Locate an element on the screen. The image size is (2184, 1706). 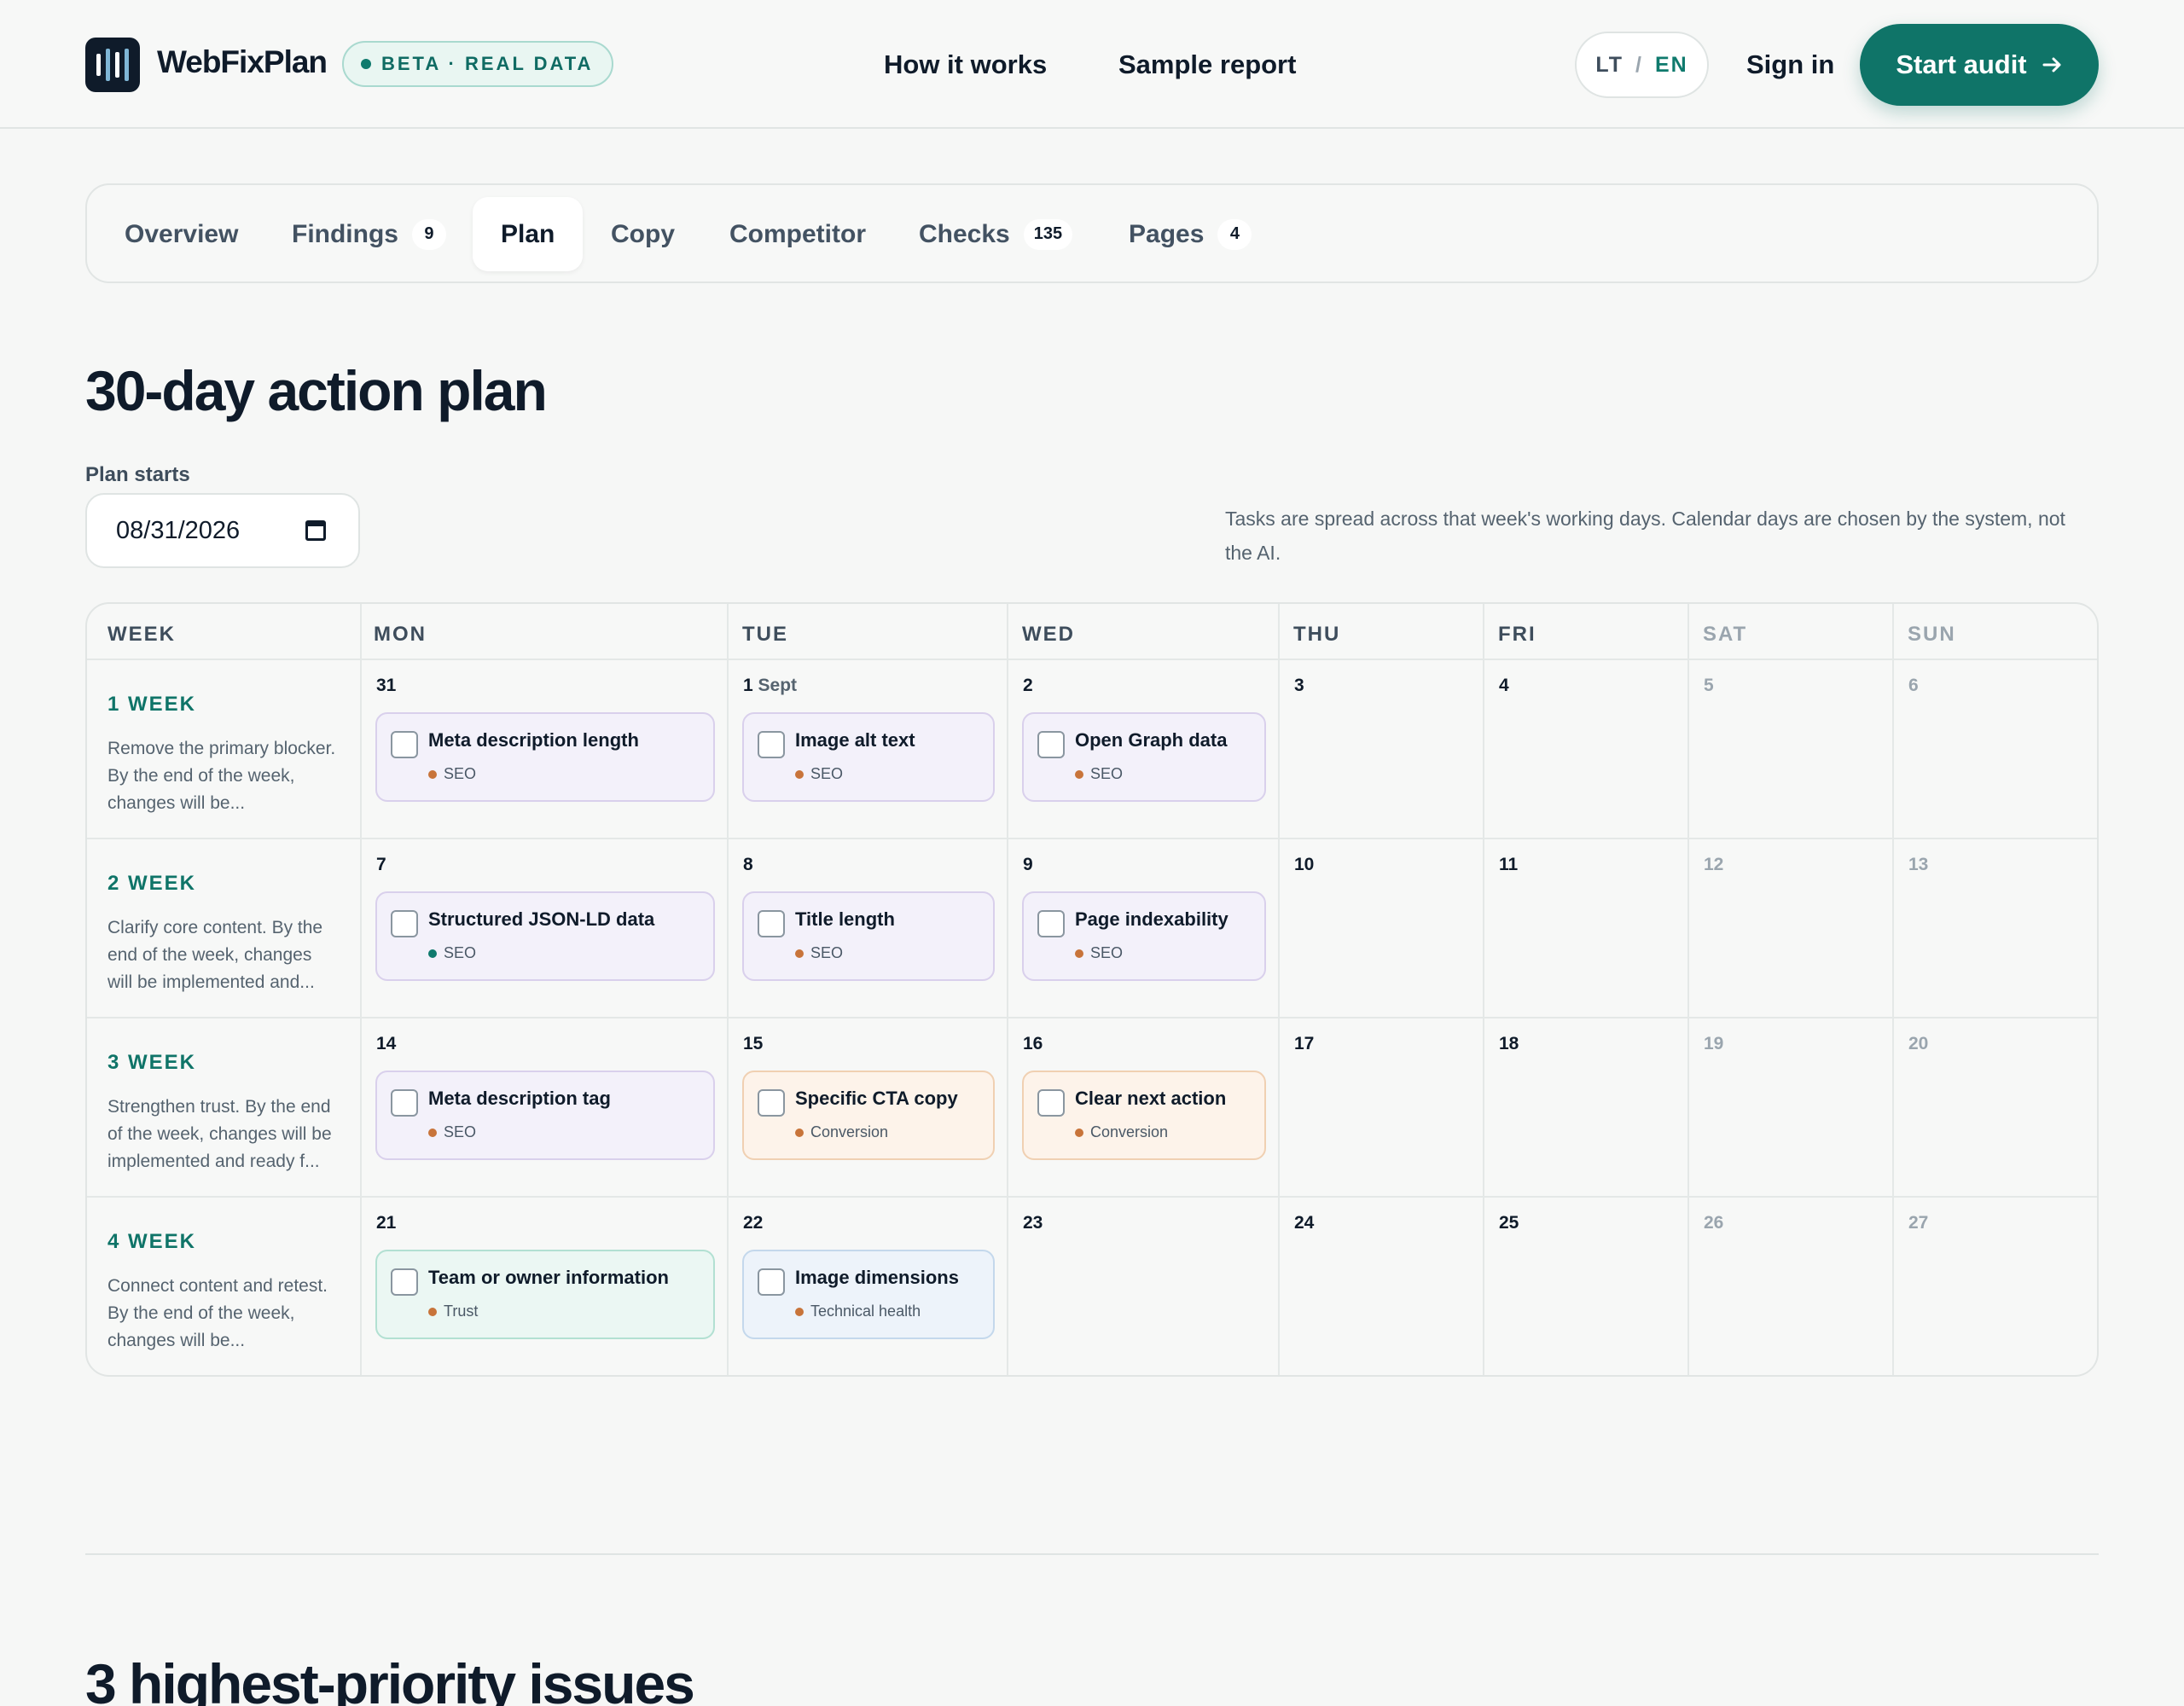
status-dot-icon is located at coordinates (366, 64).